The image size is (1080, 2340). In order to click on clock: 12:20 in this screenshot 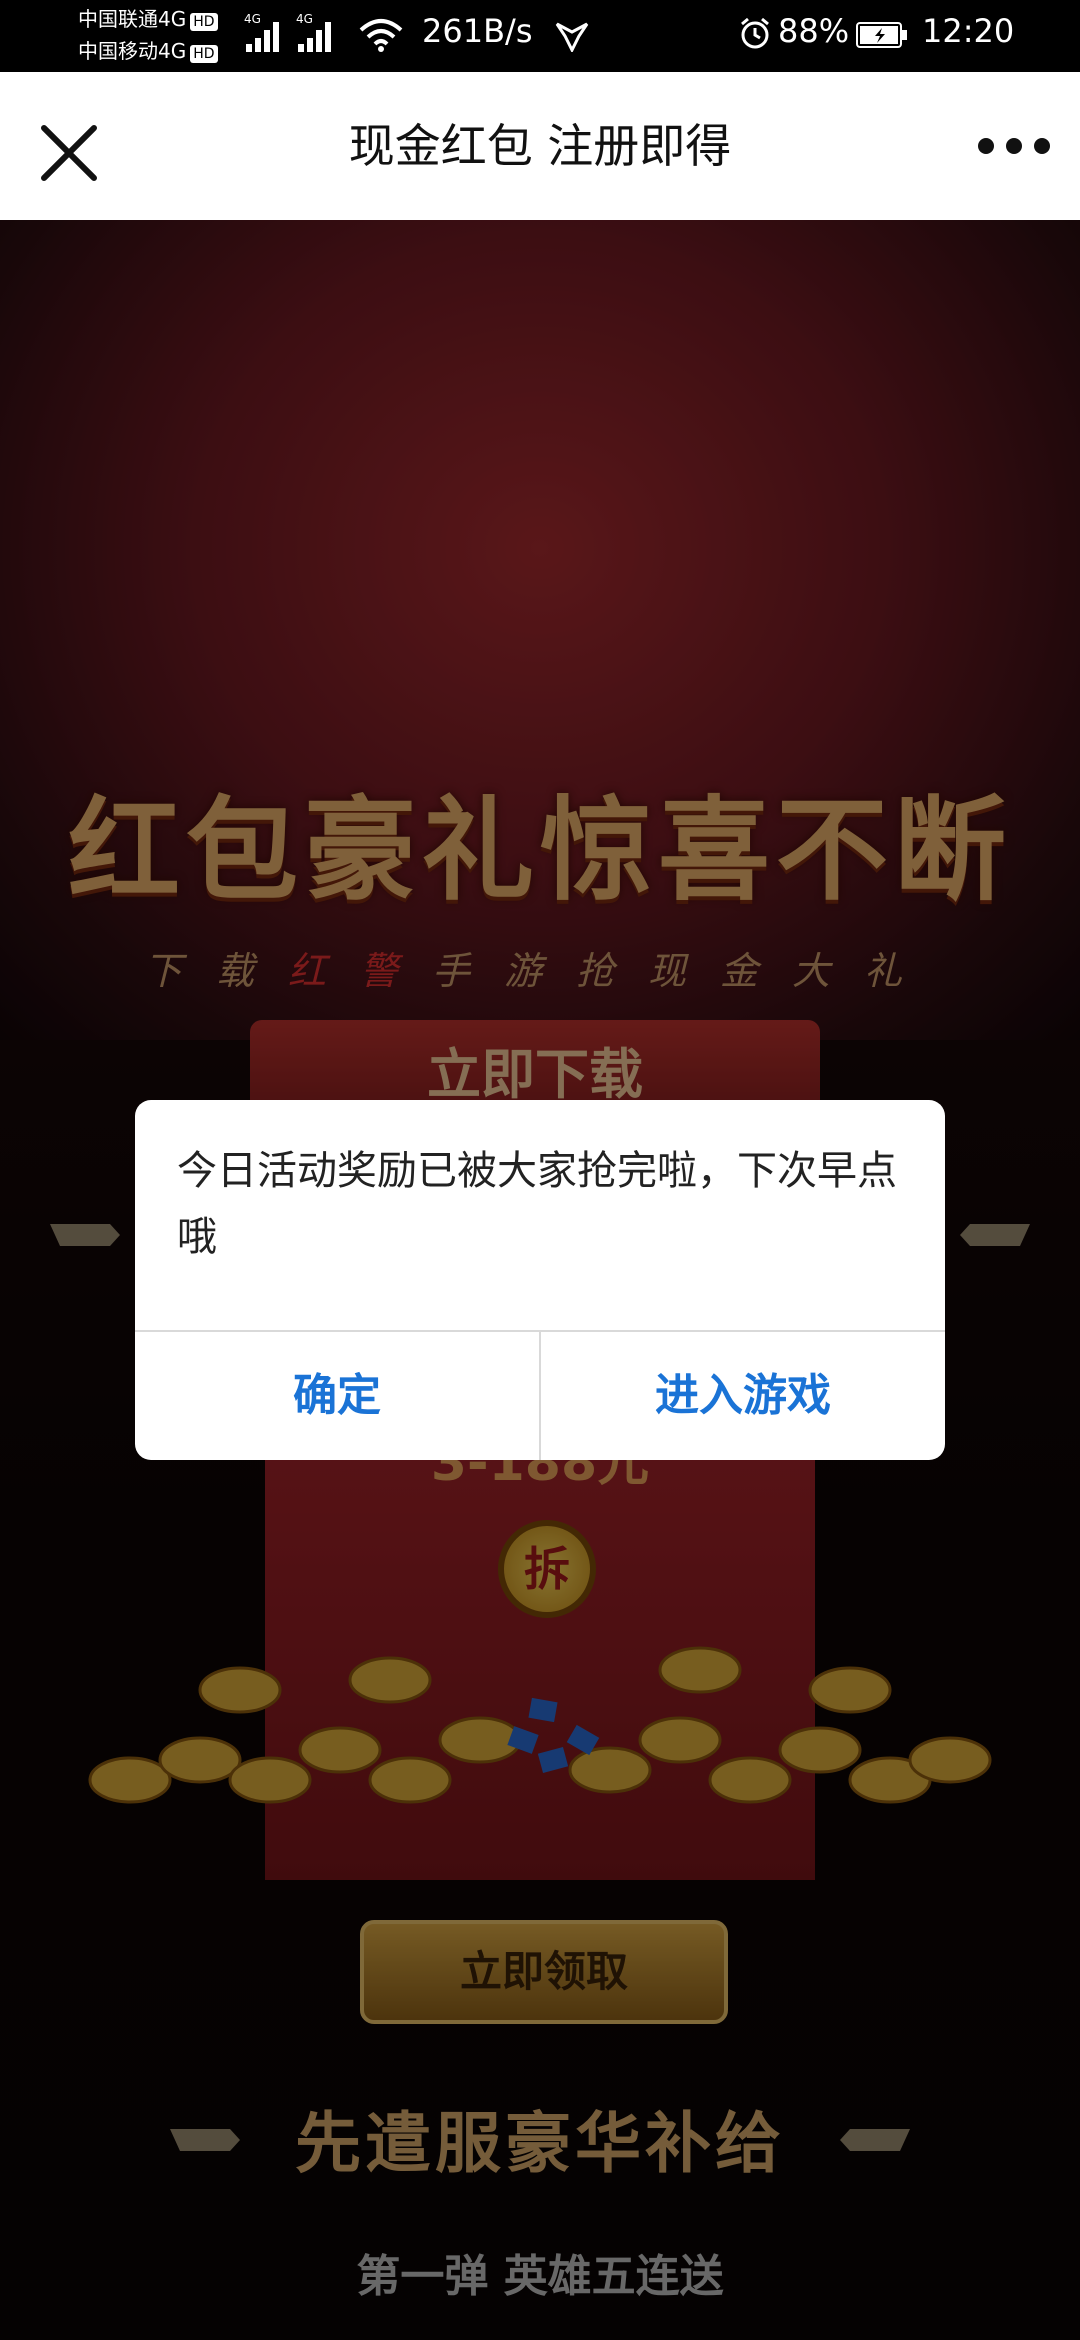, I will do `click(968, 31)`.